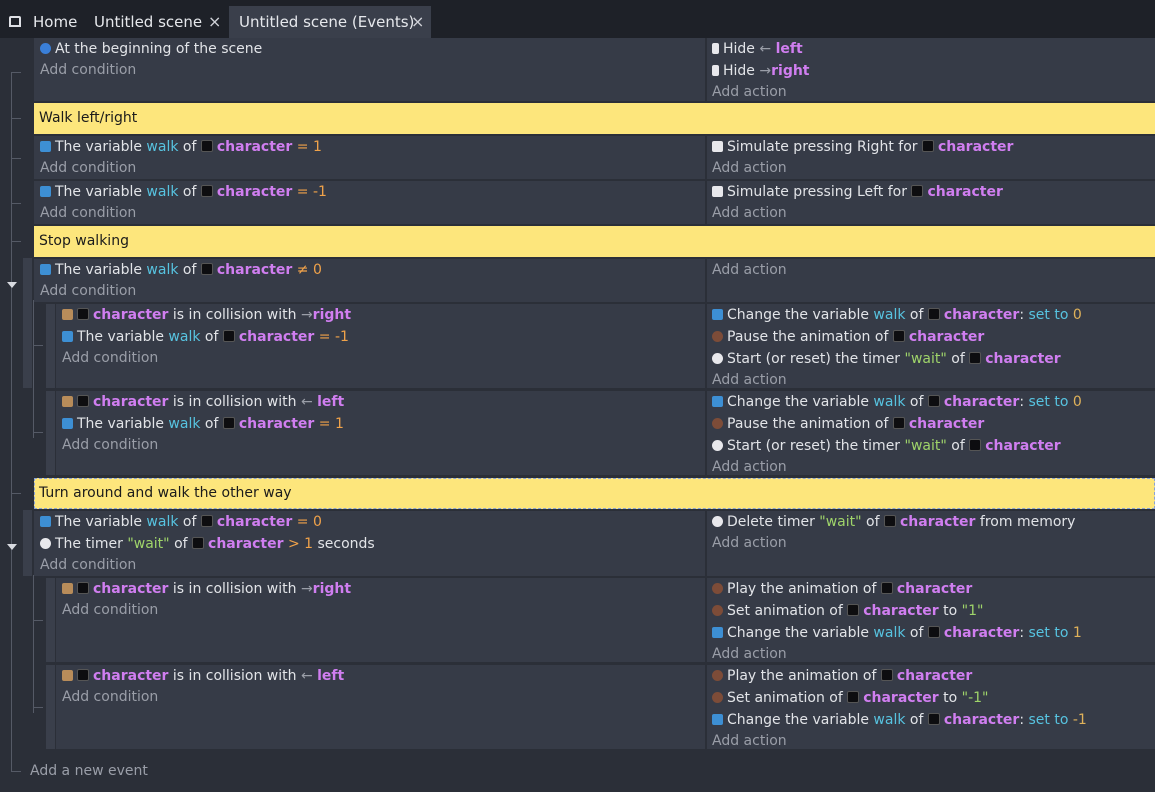  I want to click on arrow-left-icon: ←, so click(765, 49).